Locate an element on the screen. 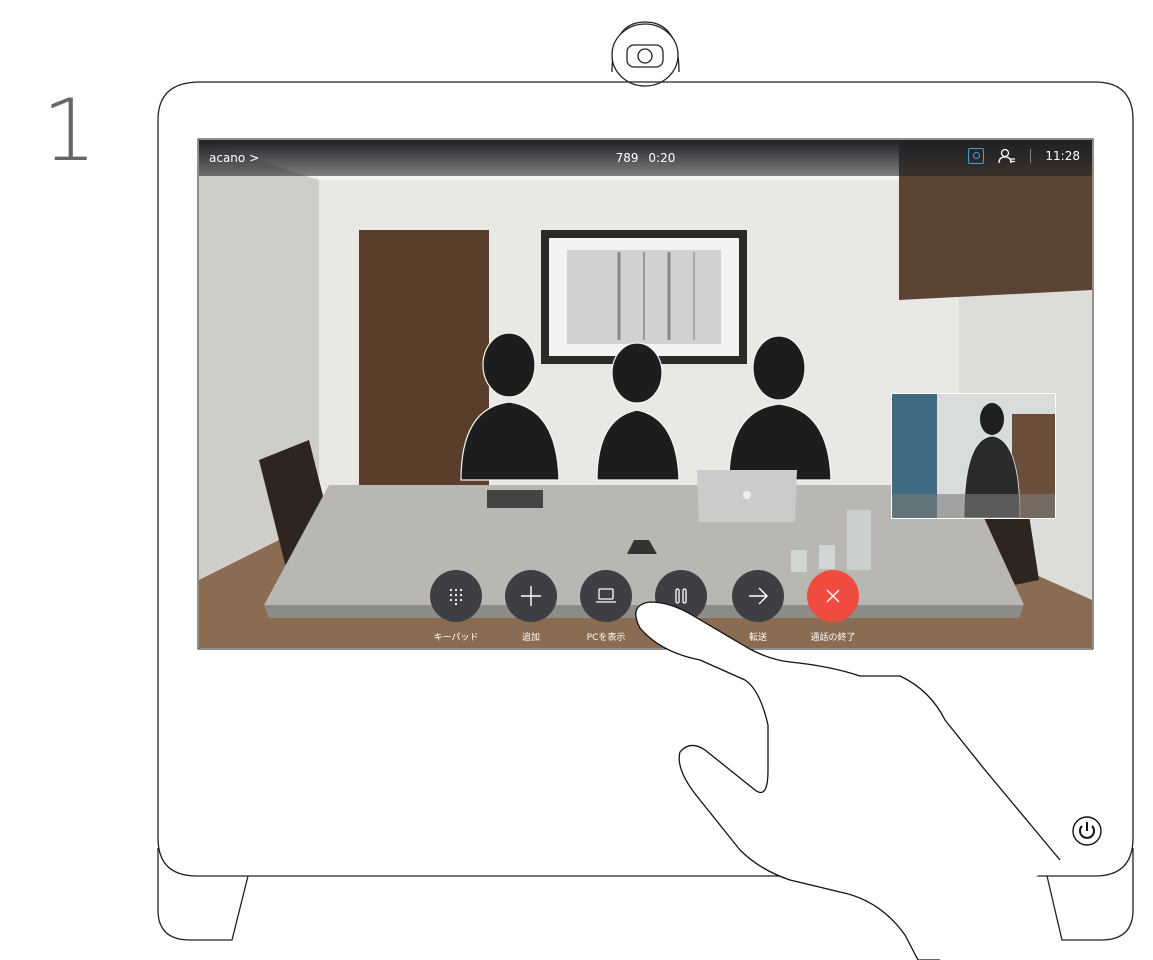 The image size is (1153, 960). close-icon is located at coordinates (833, 596).